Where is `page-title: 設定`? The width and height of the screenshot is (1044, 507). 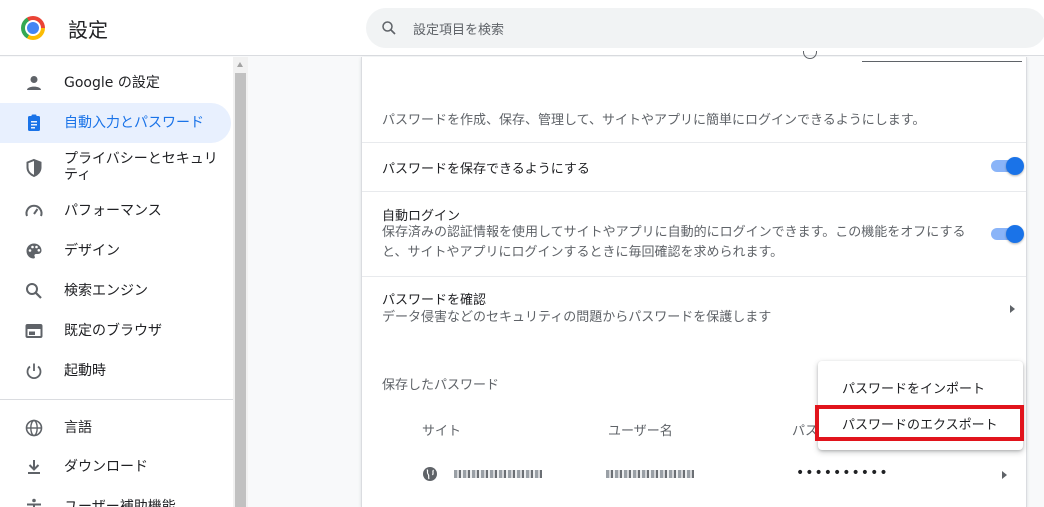
page-title: 設定 is located at coordinates (88, 30).